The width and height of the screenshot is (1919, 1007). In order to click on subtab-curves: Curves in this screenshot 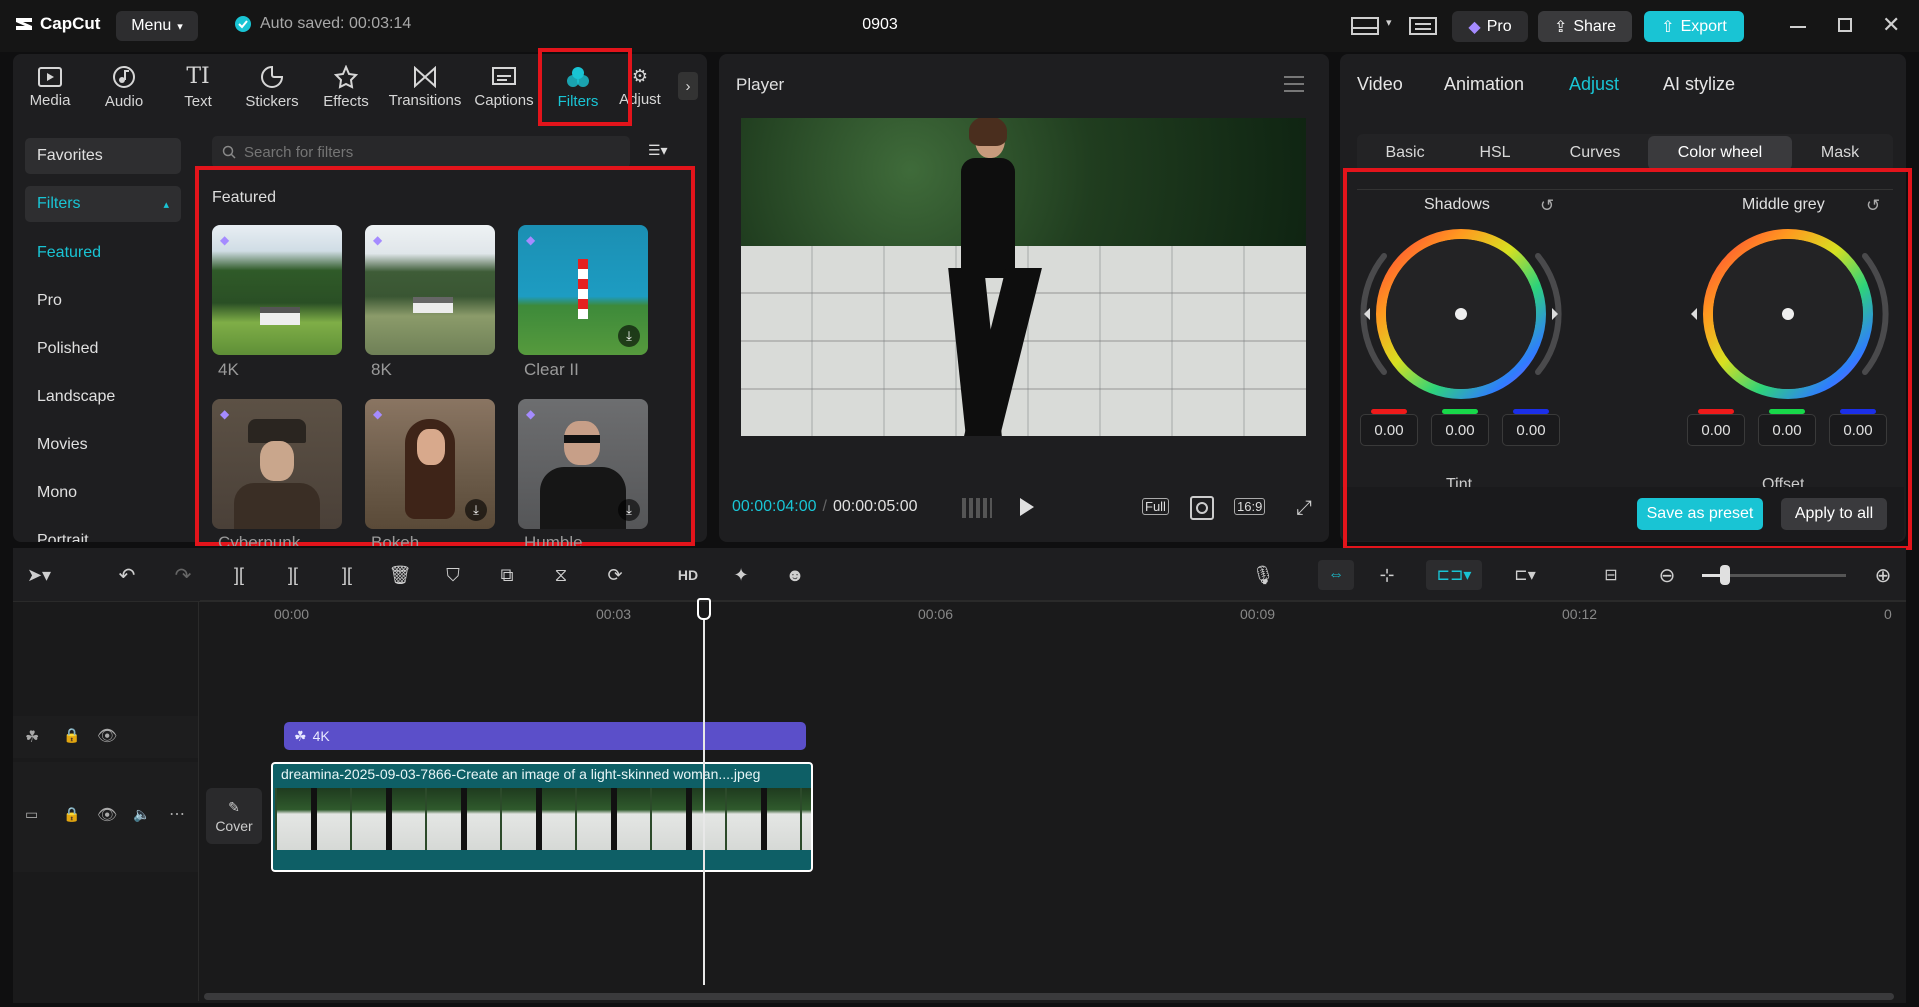, I will do `click(1595, 153)`.